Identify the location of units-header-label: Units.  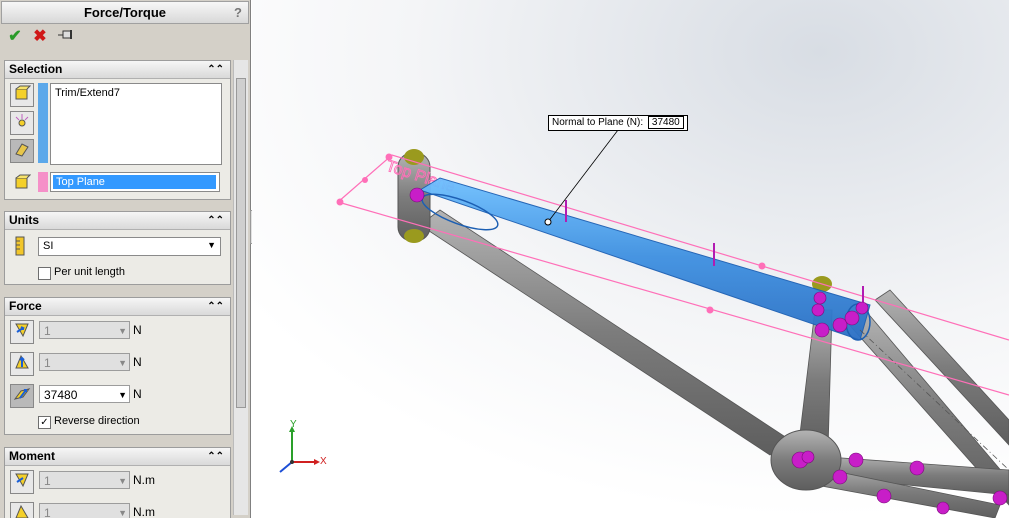
(24, 220).